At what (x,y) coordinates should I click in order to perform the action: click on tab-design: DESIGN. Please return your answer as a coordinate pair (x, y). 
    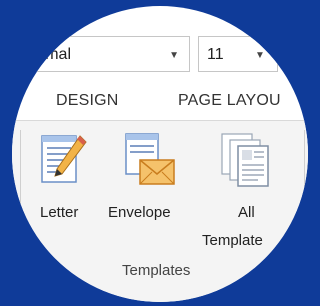
    Looking at the image, I should click on (87, 101).